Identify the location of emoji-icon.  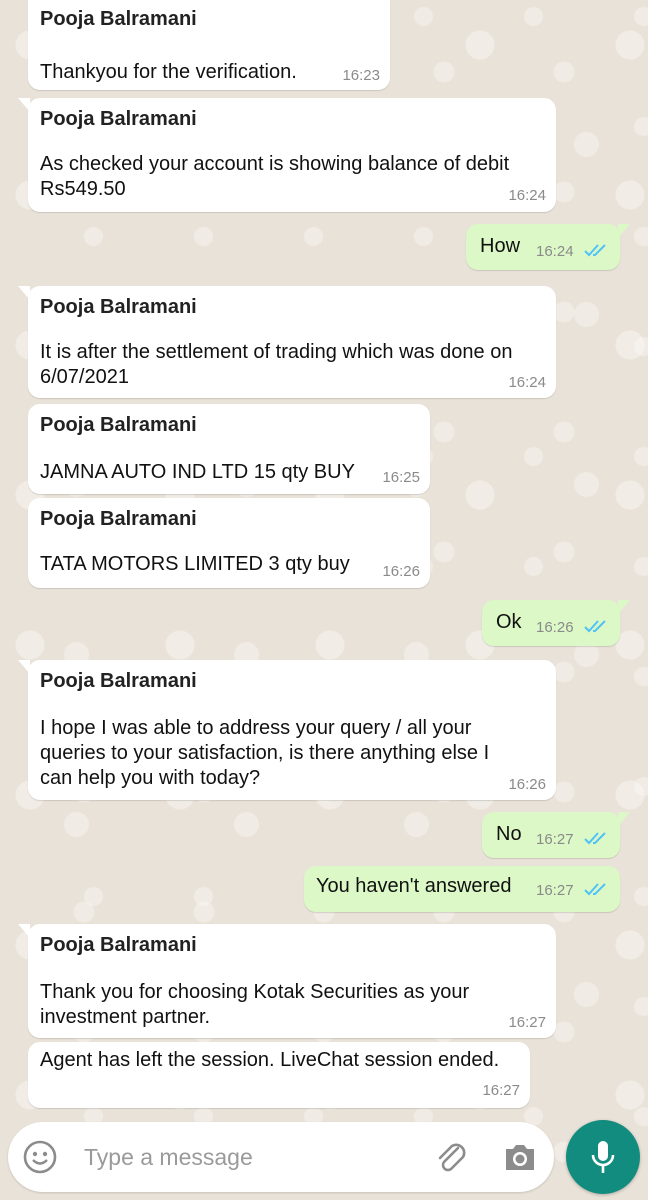
(40, 1157).